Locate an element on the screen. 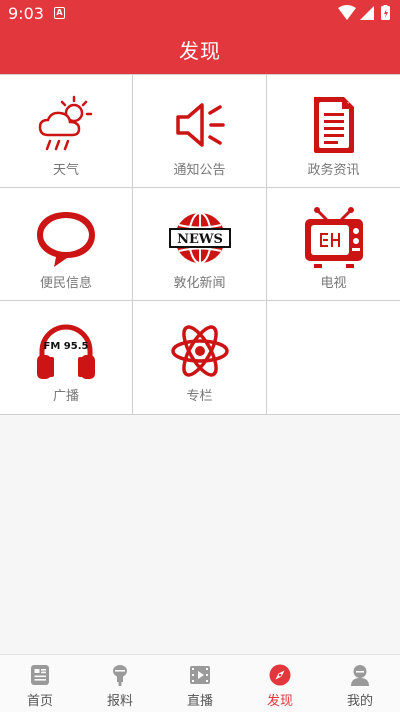 Image resolution: width=400 pixels, height=712 pixels. tile-public-info: 便民信息 is located at coordinates (66, 244).